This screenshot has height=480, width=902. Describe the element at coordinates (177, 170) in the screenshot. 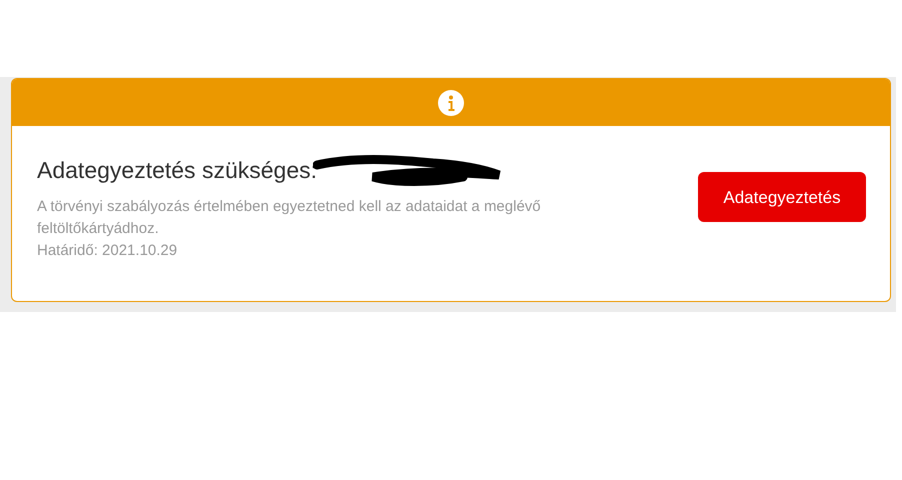

I see `notice-title: Adategyeztetés szükséges:` at that location.